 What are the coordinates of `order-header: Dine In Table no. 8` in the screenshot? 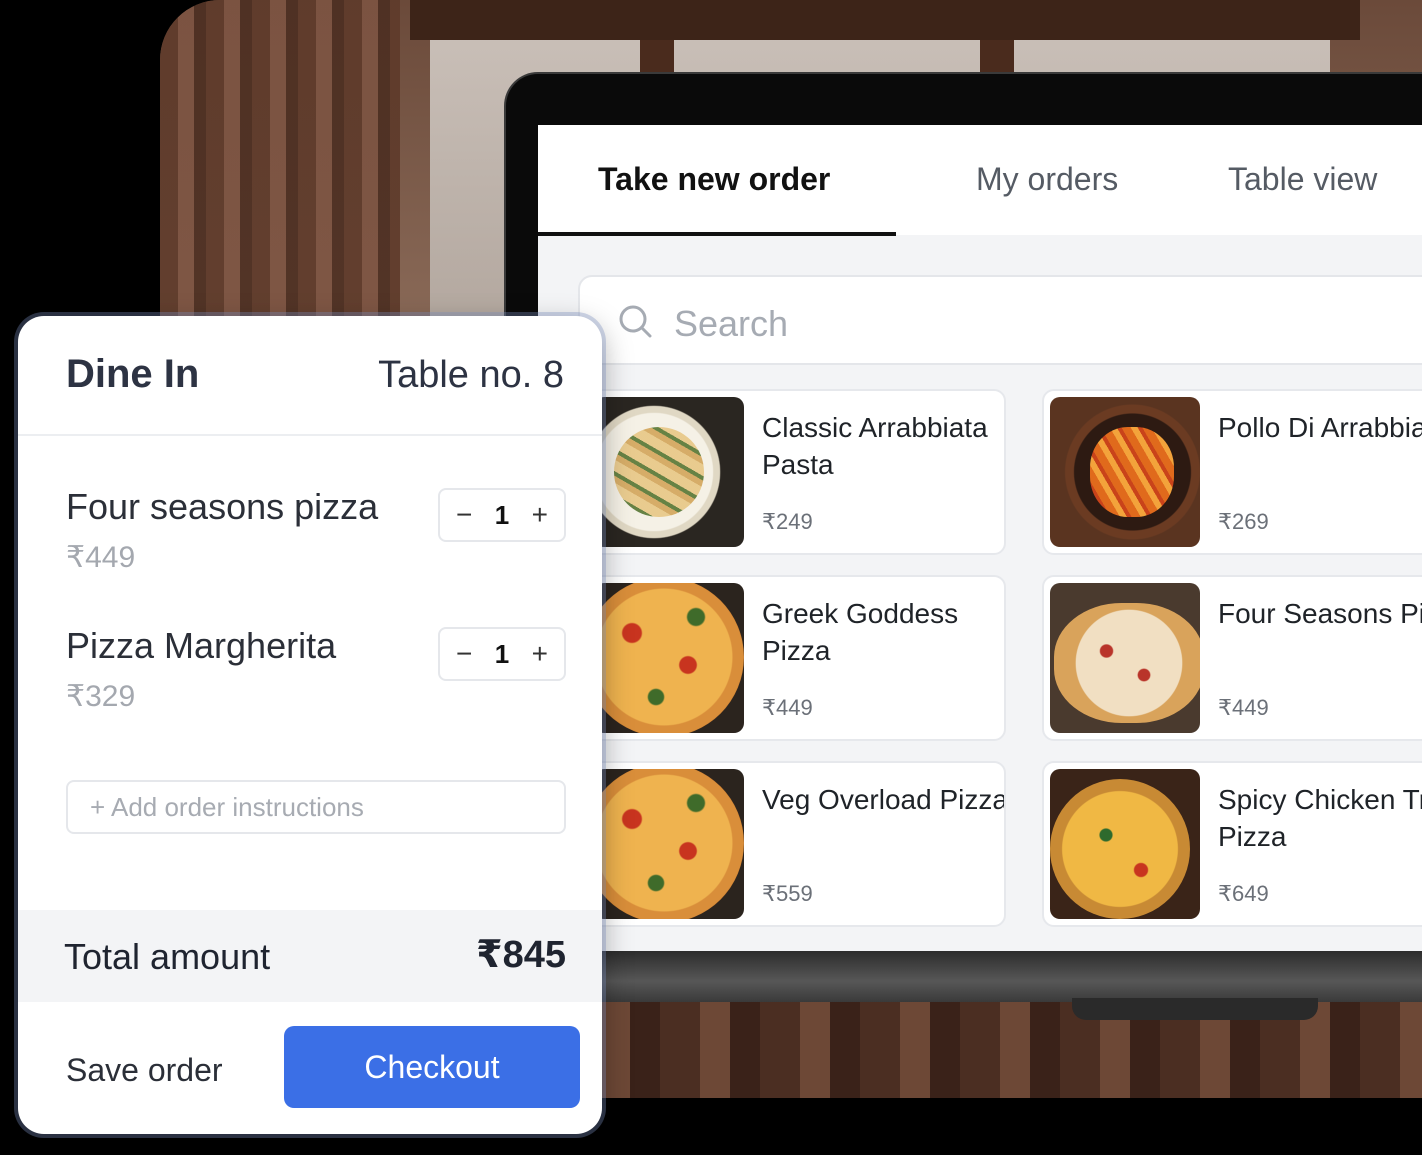 It's located at (310, 376).